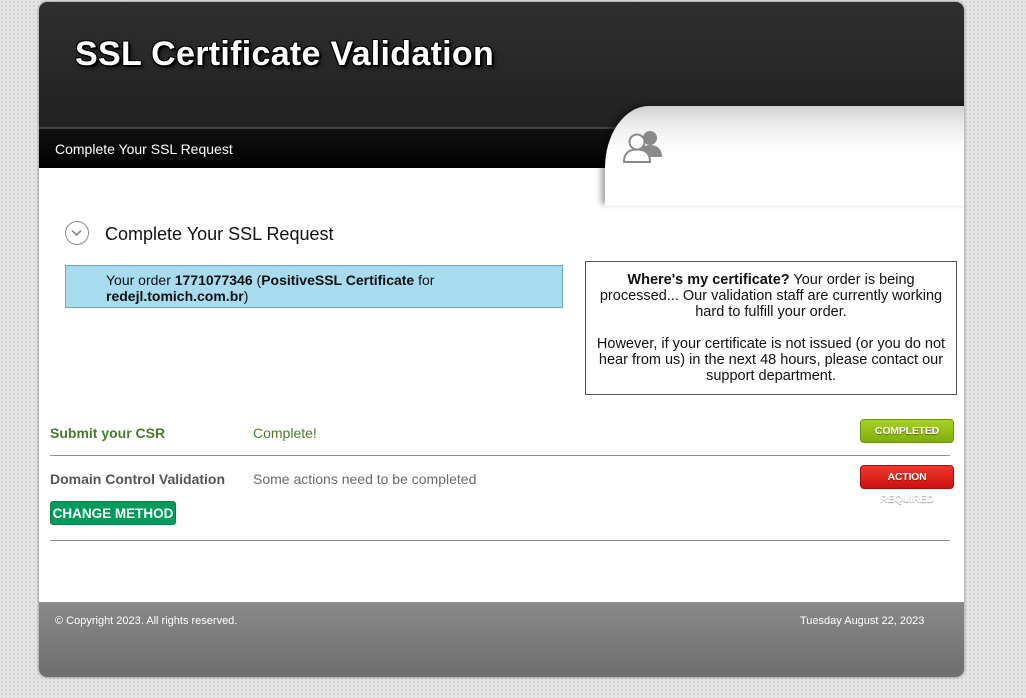 The image size is (1026, 698). Describe the element at coordinates (175, 296) in the screenshot. I see `order-domain: redejl.tomich.com.br` at that location.